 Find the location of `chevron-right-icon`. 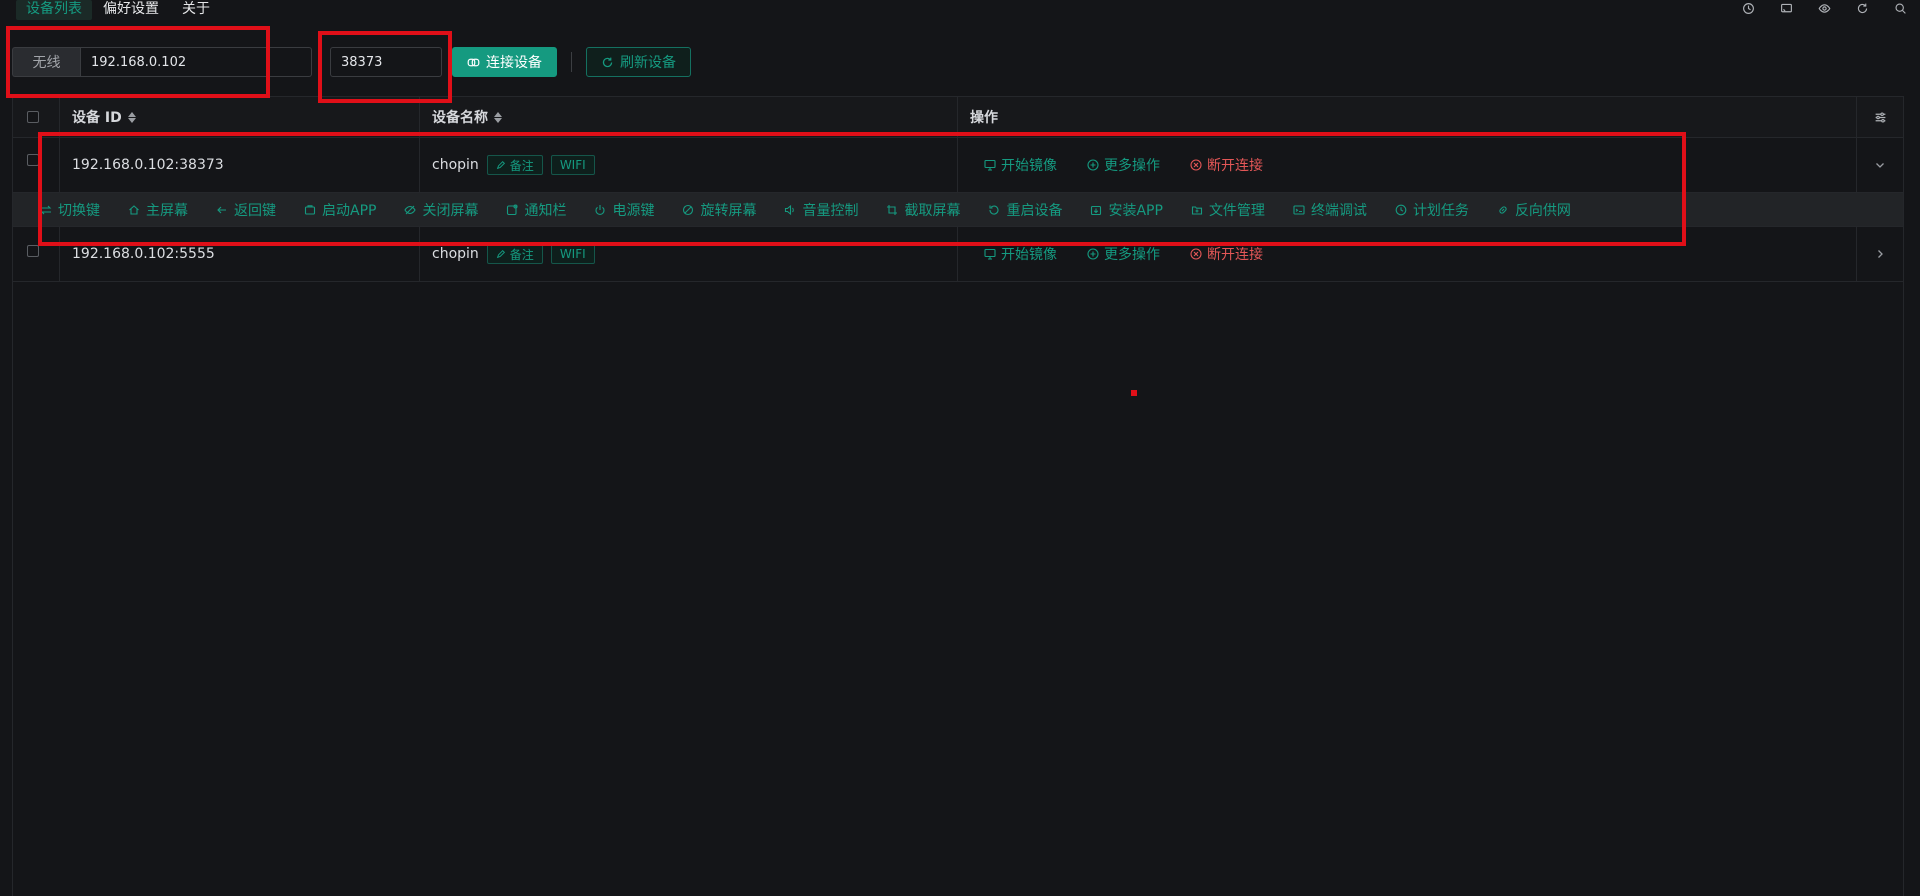

chevron-right-icon is located at coordinates (1880, 254).